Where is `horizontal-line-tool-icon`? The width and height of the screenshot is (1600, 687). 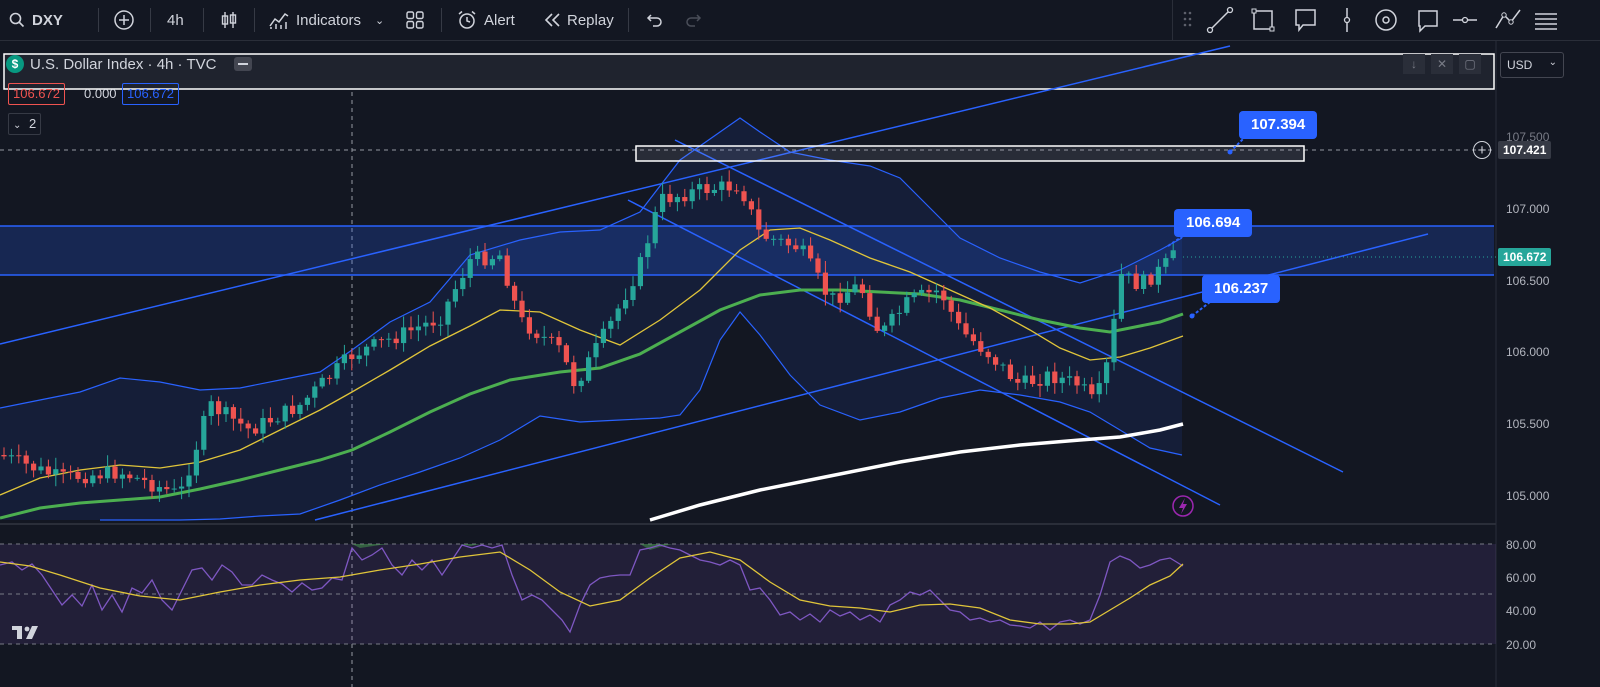
horizontal-line-tool-icon is located at coordinates (1465, 20).